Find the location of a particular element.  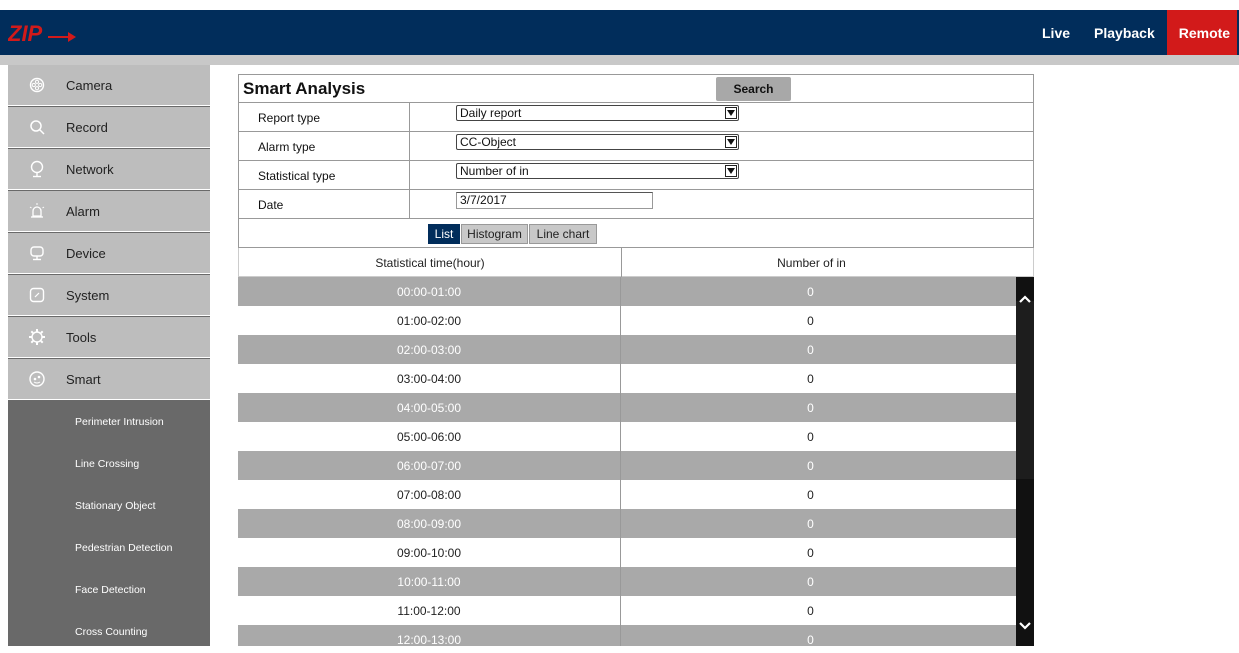

report-type-value: Daily report is located at coordinates (491, 113).